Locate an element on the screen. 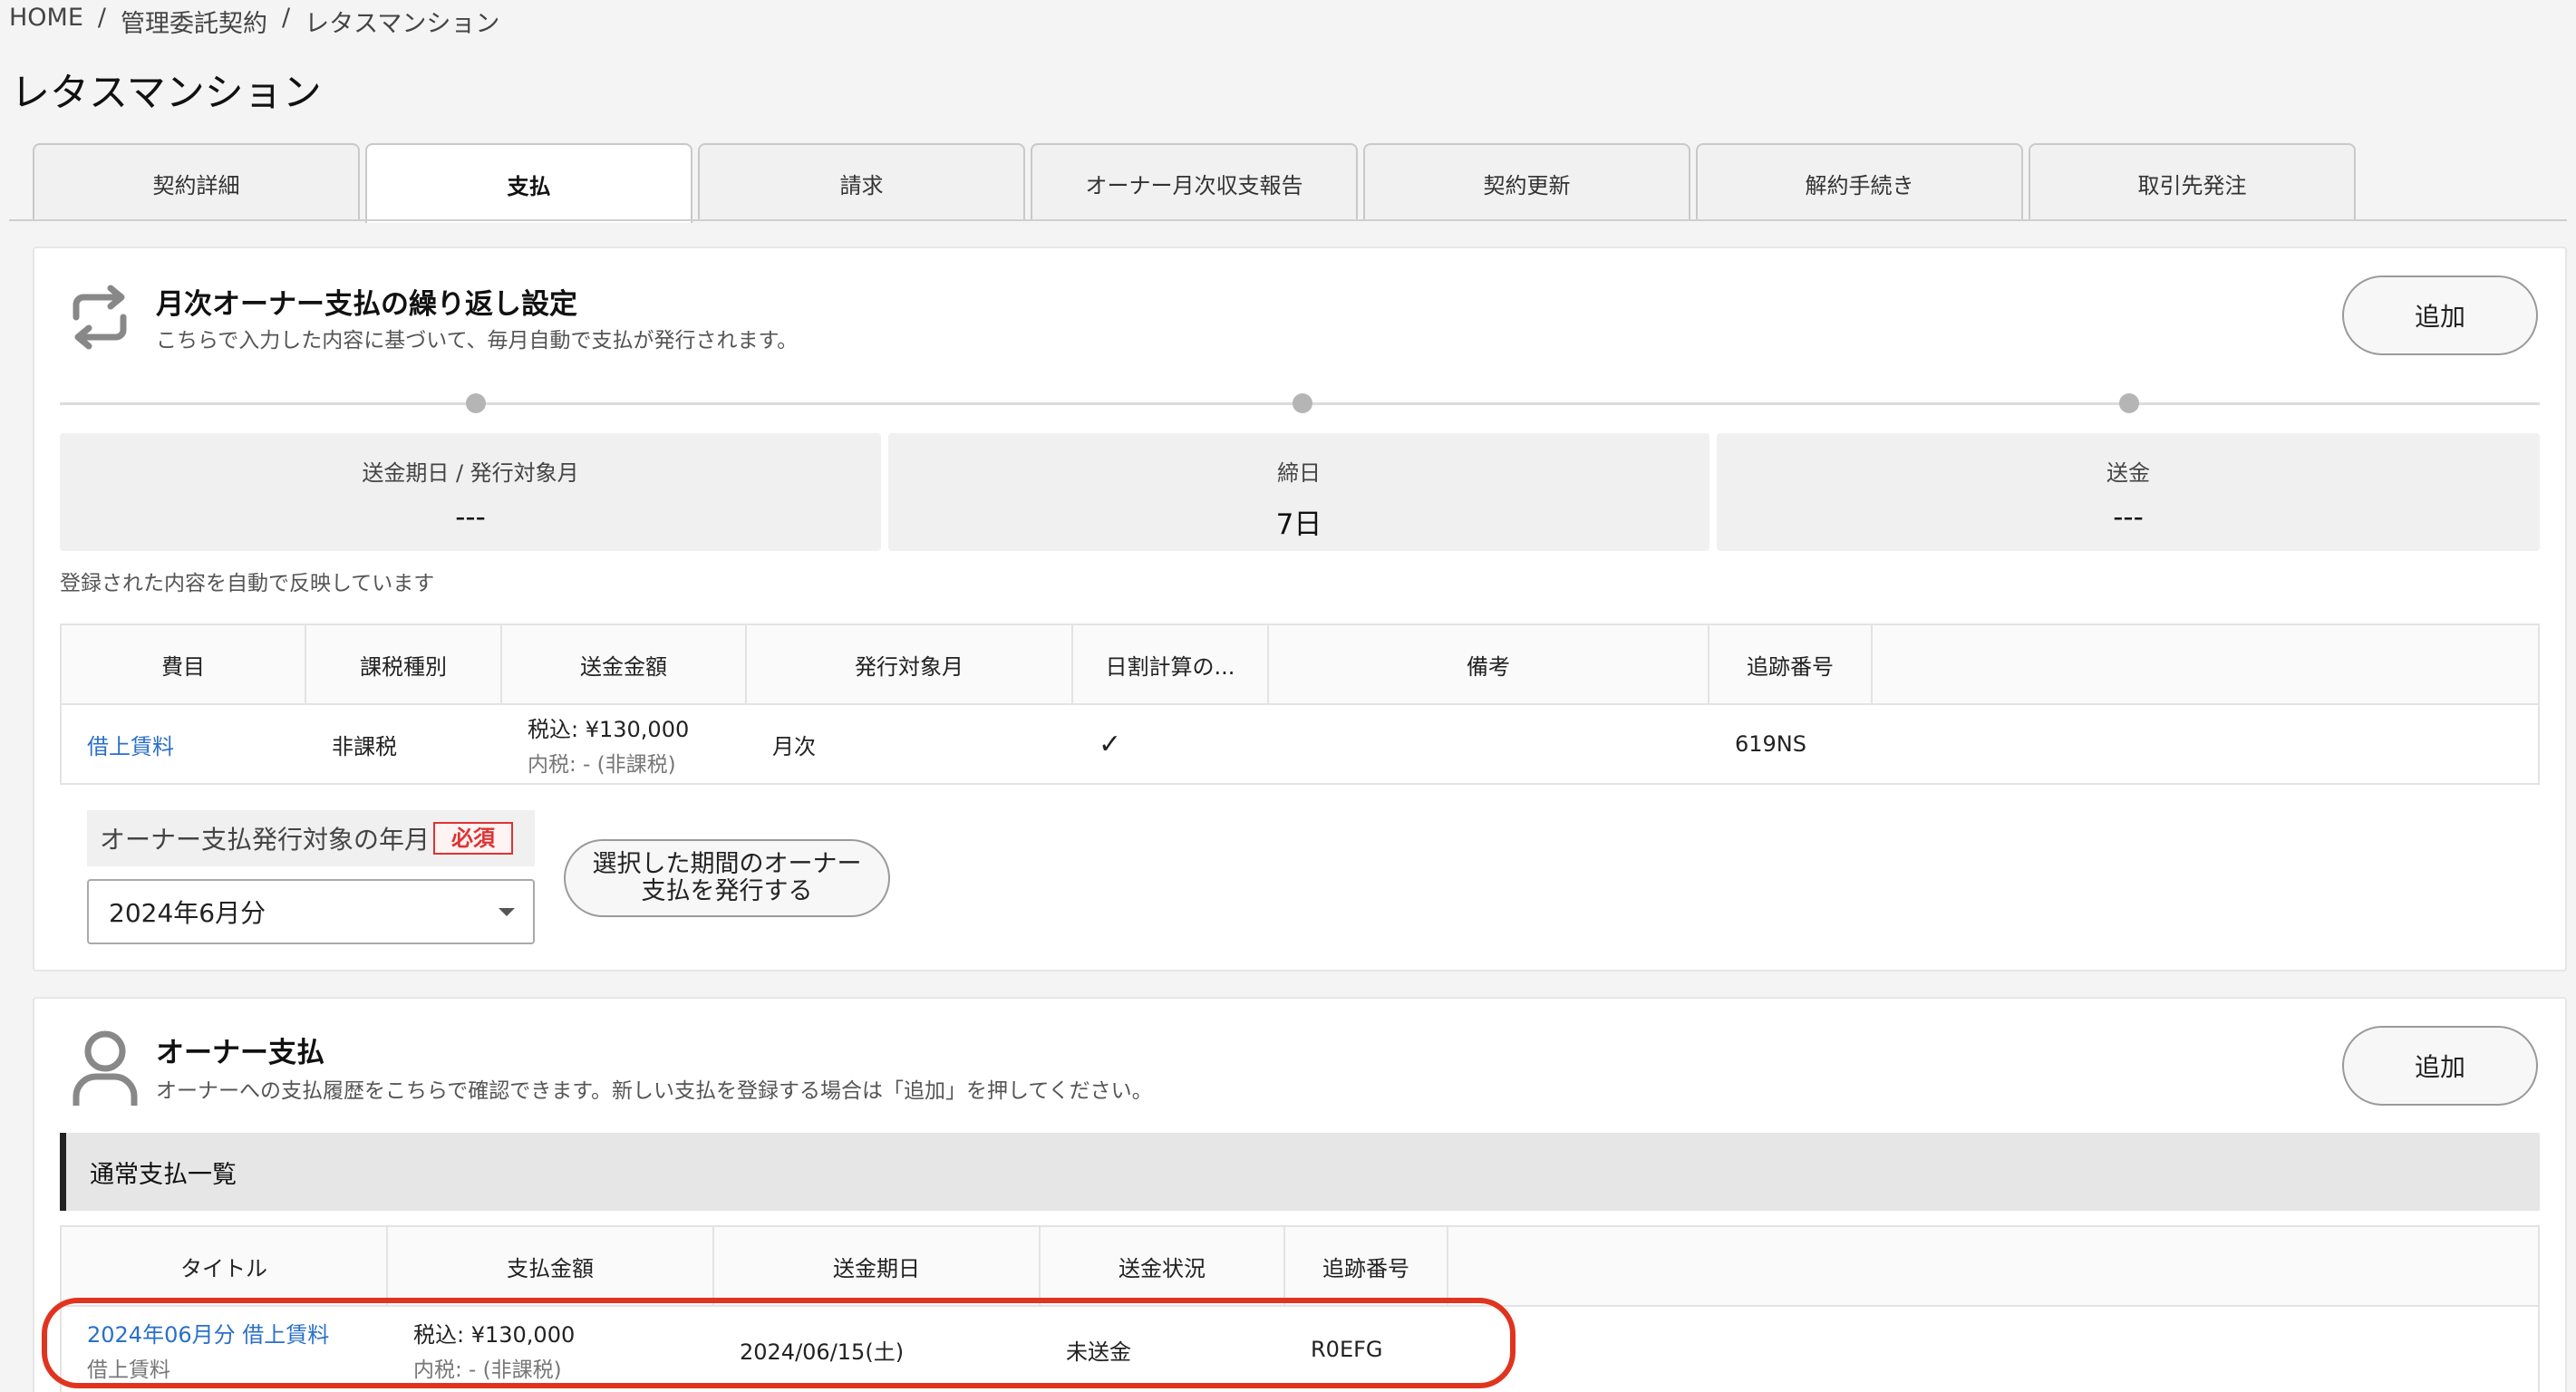  cell-item: 借上賃料 is located at coordinates (184, 744).